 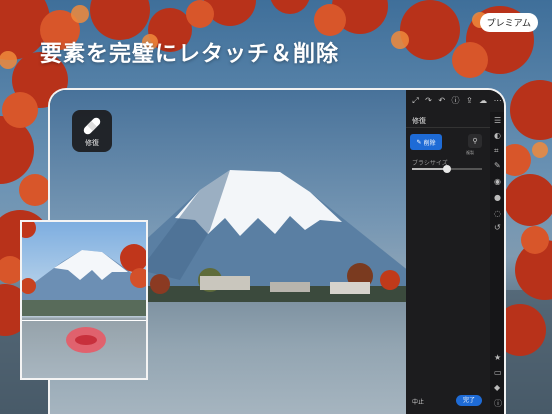 What do you see at coordinates (497, 136) in the screenshot?
I see `presets-icon: ◐` at bounding box center [497, 136].